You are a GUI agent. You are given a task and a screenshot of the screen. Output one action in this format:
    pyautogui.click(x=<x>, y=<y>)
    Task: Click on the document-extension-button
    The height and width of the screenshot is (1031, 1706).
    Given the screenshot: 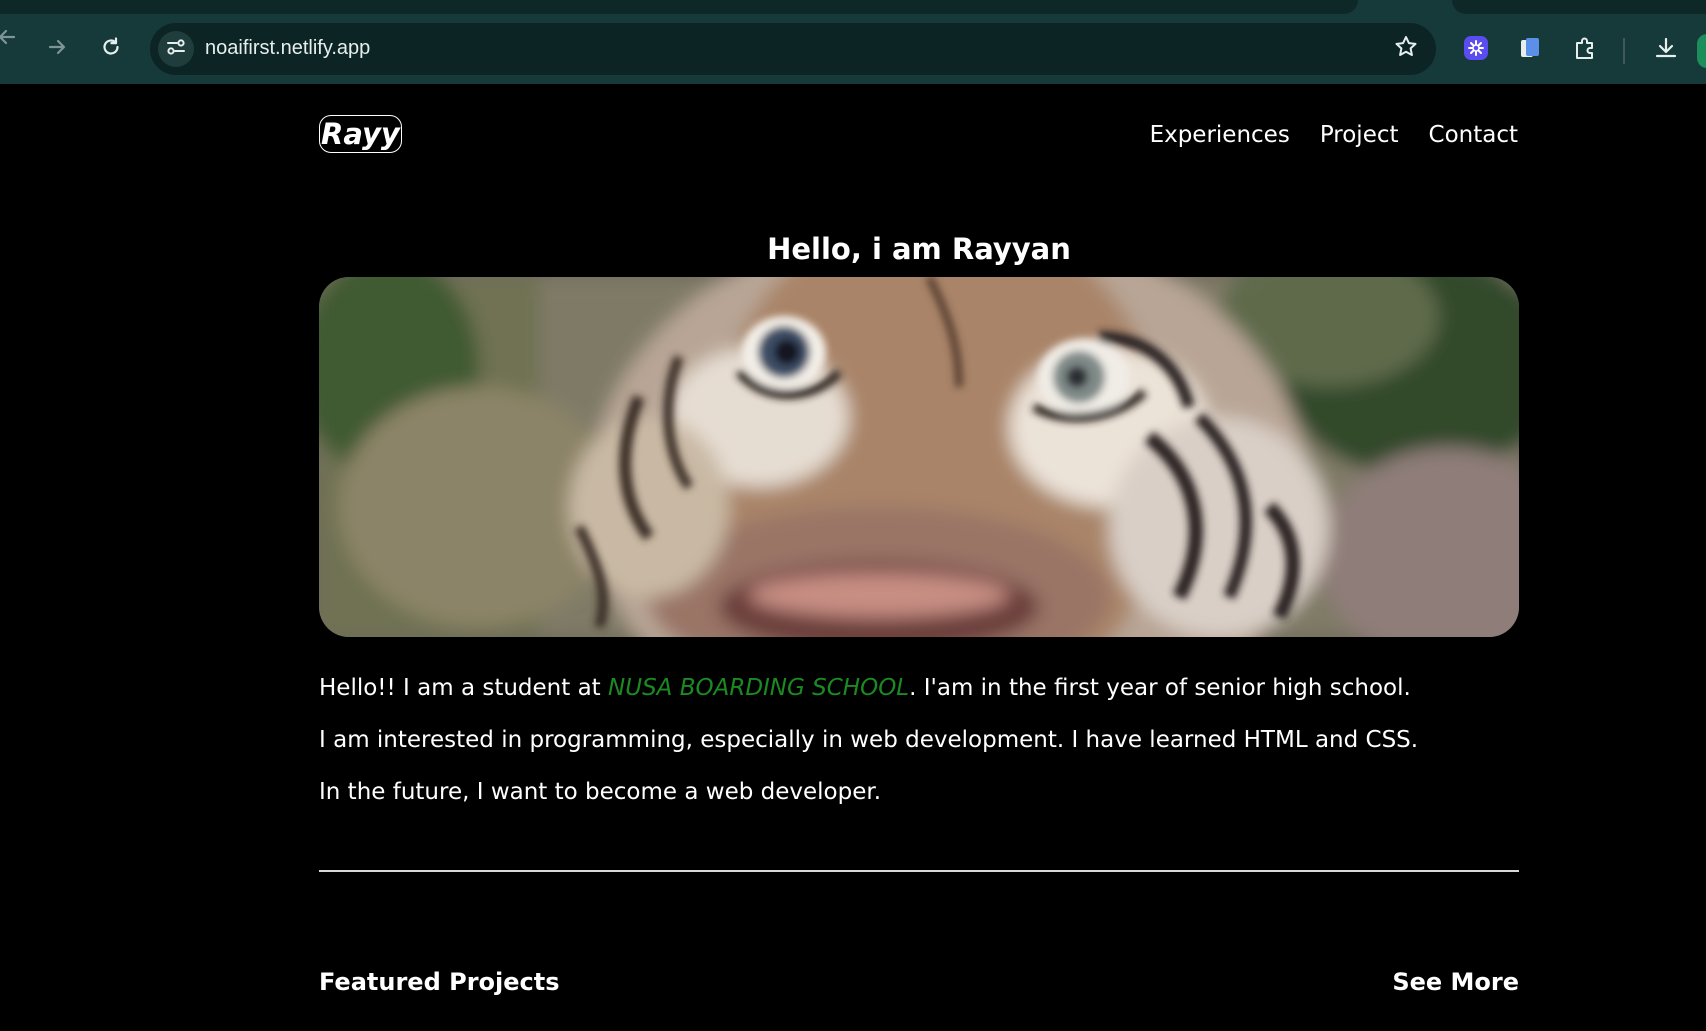 What is the action you would take?
    pyautogui.click(x=1530, y=50)
    